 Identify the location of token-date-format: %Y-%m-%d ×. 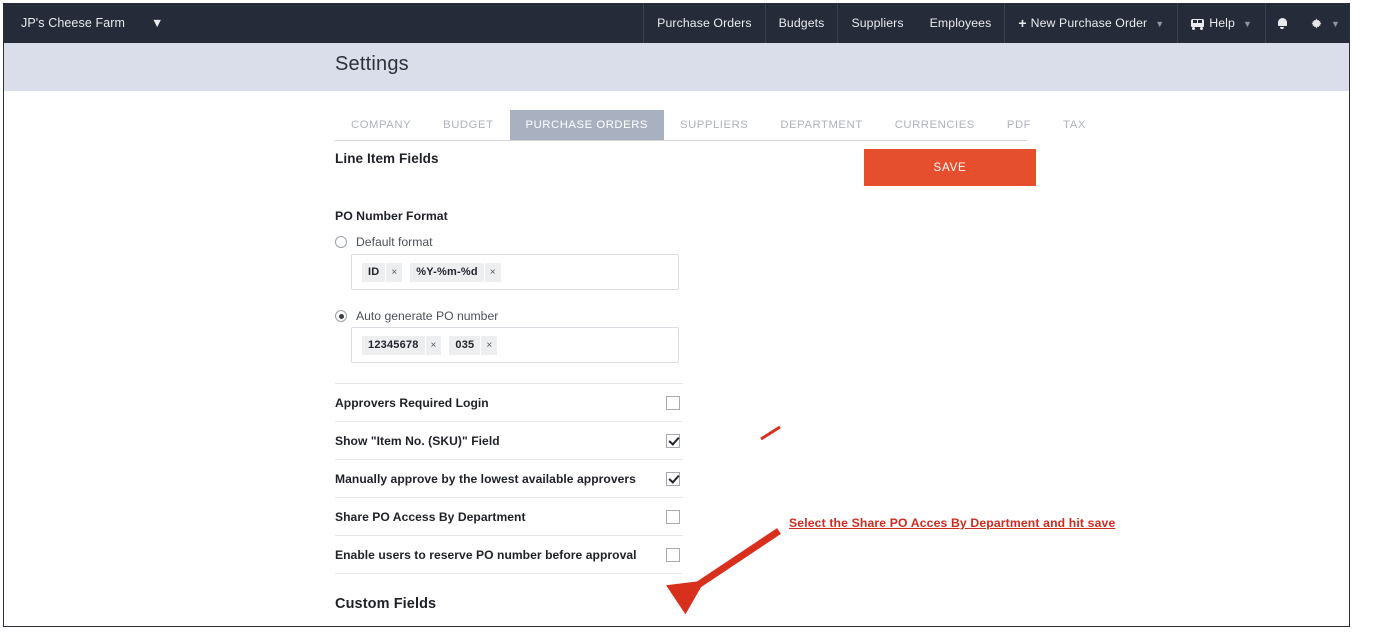
(455, 272).